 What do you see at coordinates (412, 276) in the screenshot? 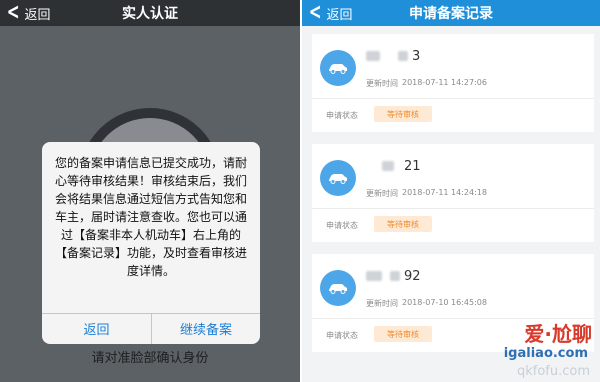
I see `plate-suffix: 92` at bounding box center [412, 276].